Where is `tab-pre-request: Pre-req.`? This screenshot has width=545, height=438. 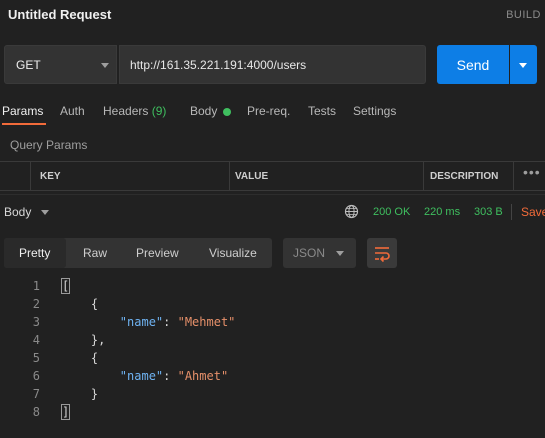
tab-pre-request: Pre-req. is located at coordinates (268, 111).